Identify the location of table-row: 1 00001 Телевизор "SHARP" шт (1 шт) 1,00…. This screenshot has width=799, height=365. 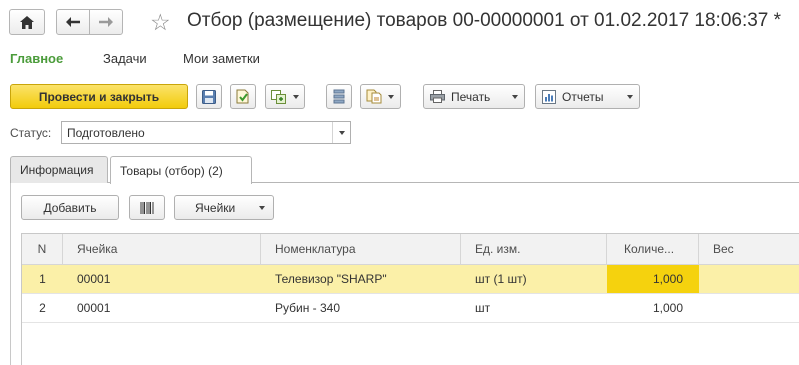
(410, 279).